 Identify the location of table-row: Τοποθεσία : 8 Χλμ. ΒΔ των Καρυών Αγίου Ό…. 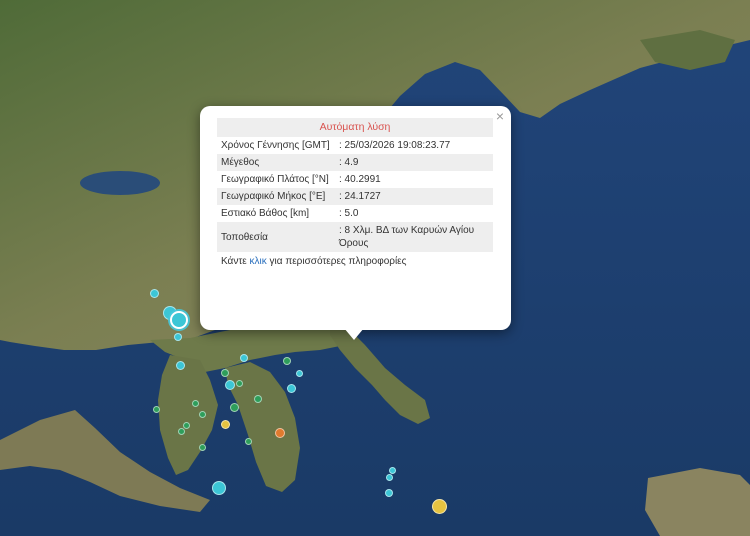
(355, 237).